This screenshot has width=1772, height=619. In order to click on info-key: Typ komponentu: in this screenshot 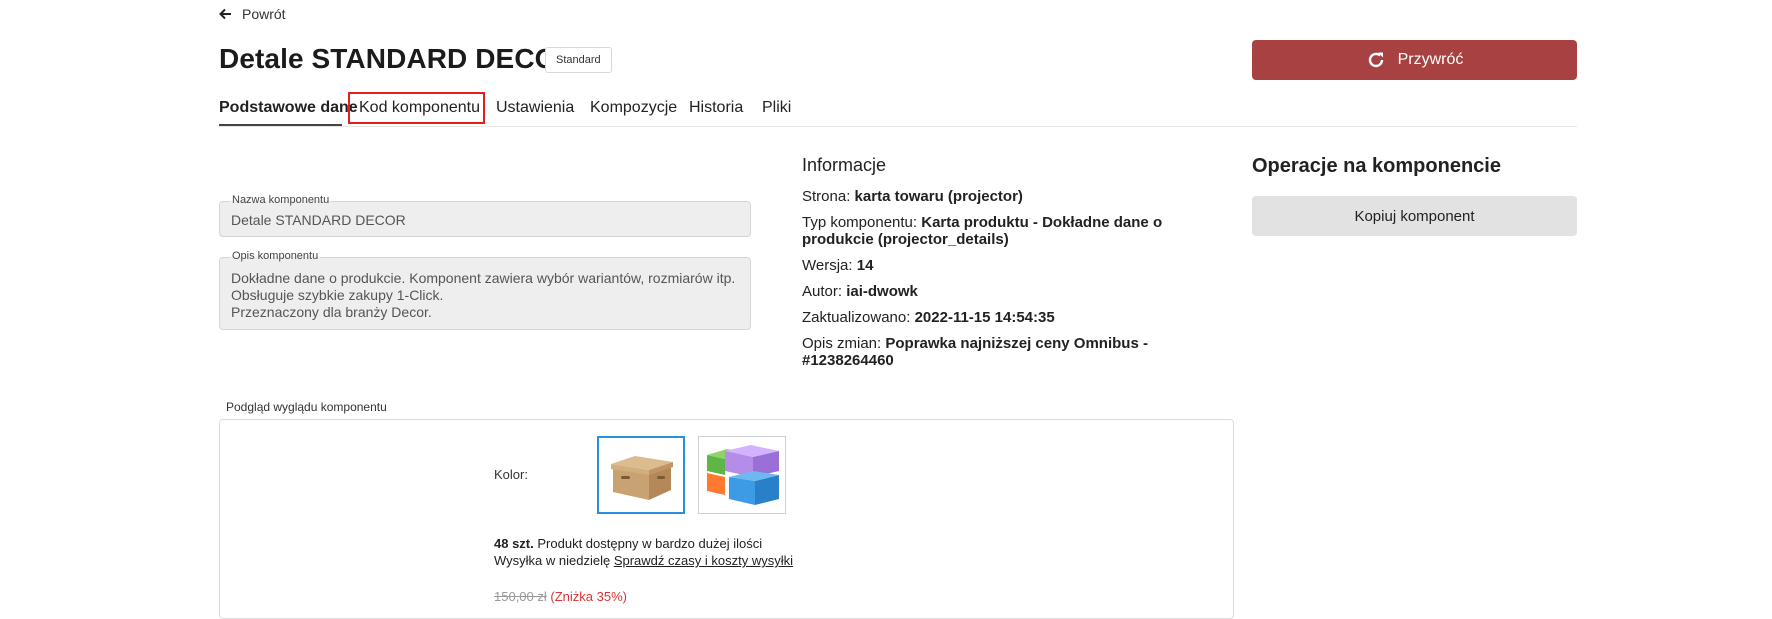, I will do `click(860, 222)`.